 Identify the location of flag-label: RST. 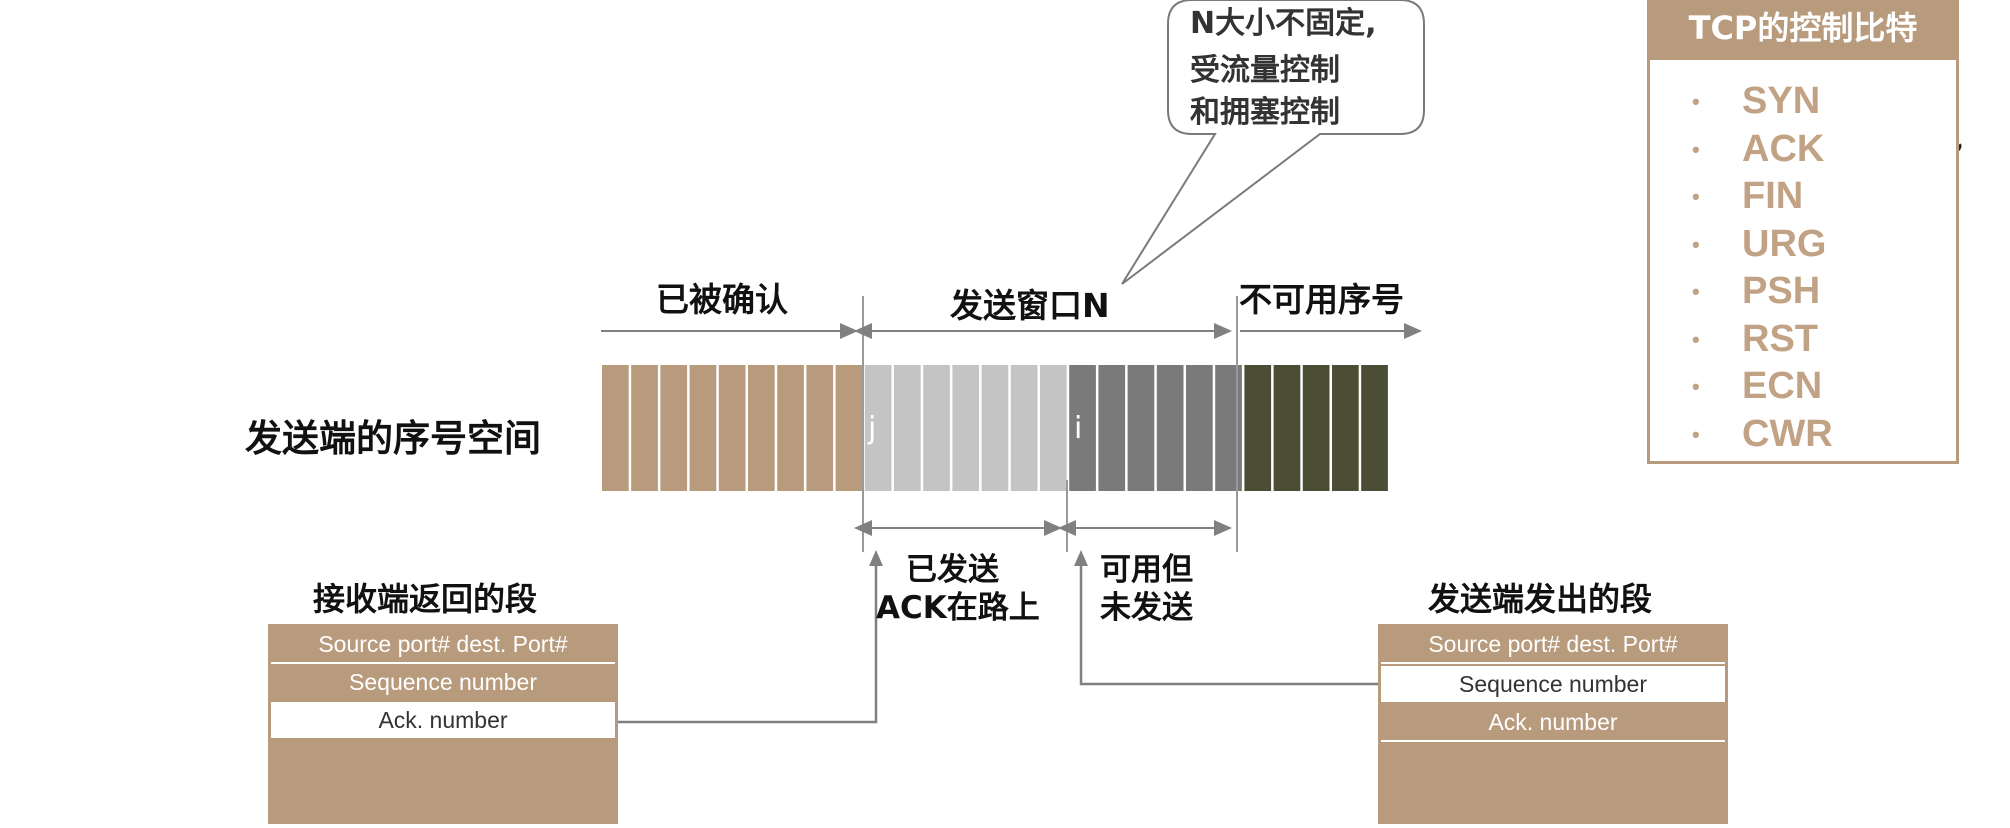
(1780, 338).